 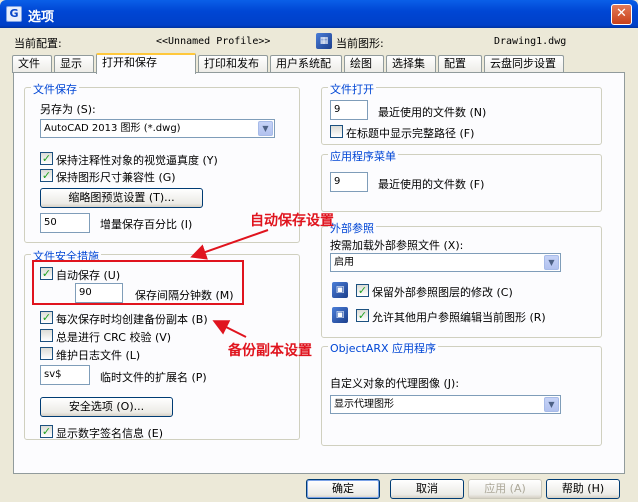 What do you see at coordinates (306, 70) in the screenshot?
I see `tab-user-prefs: 用户系统配置` at bounding box center [306, 70].